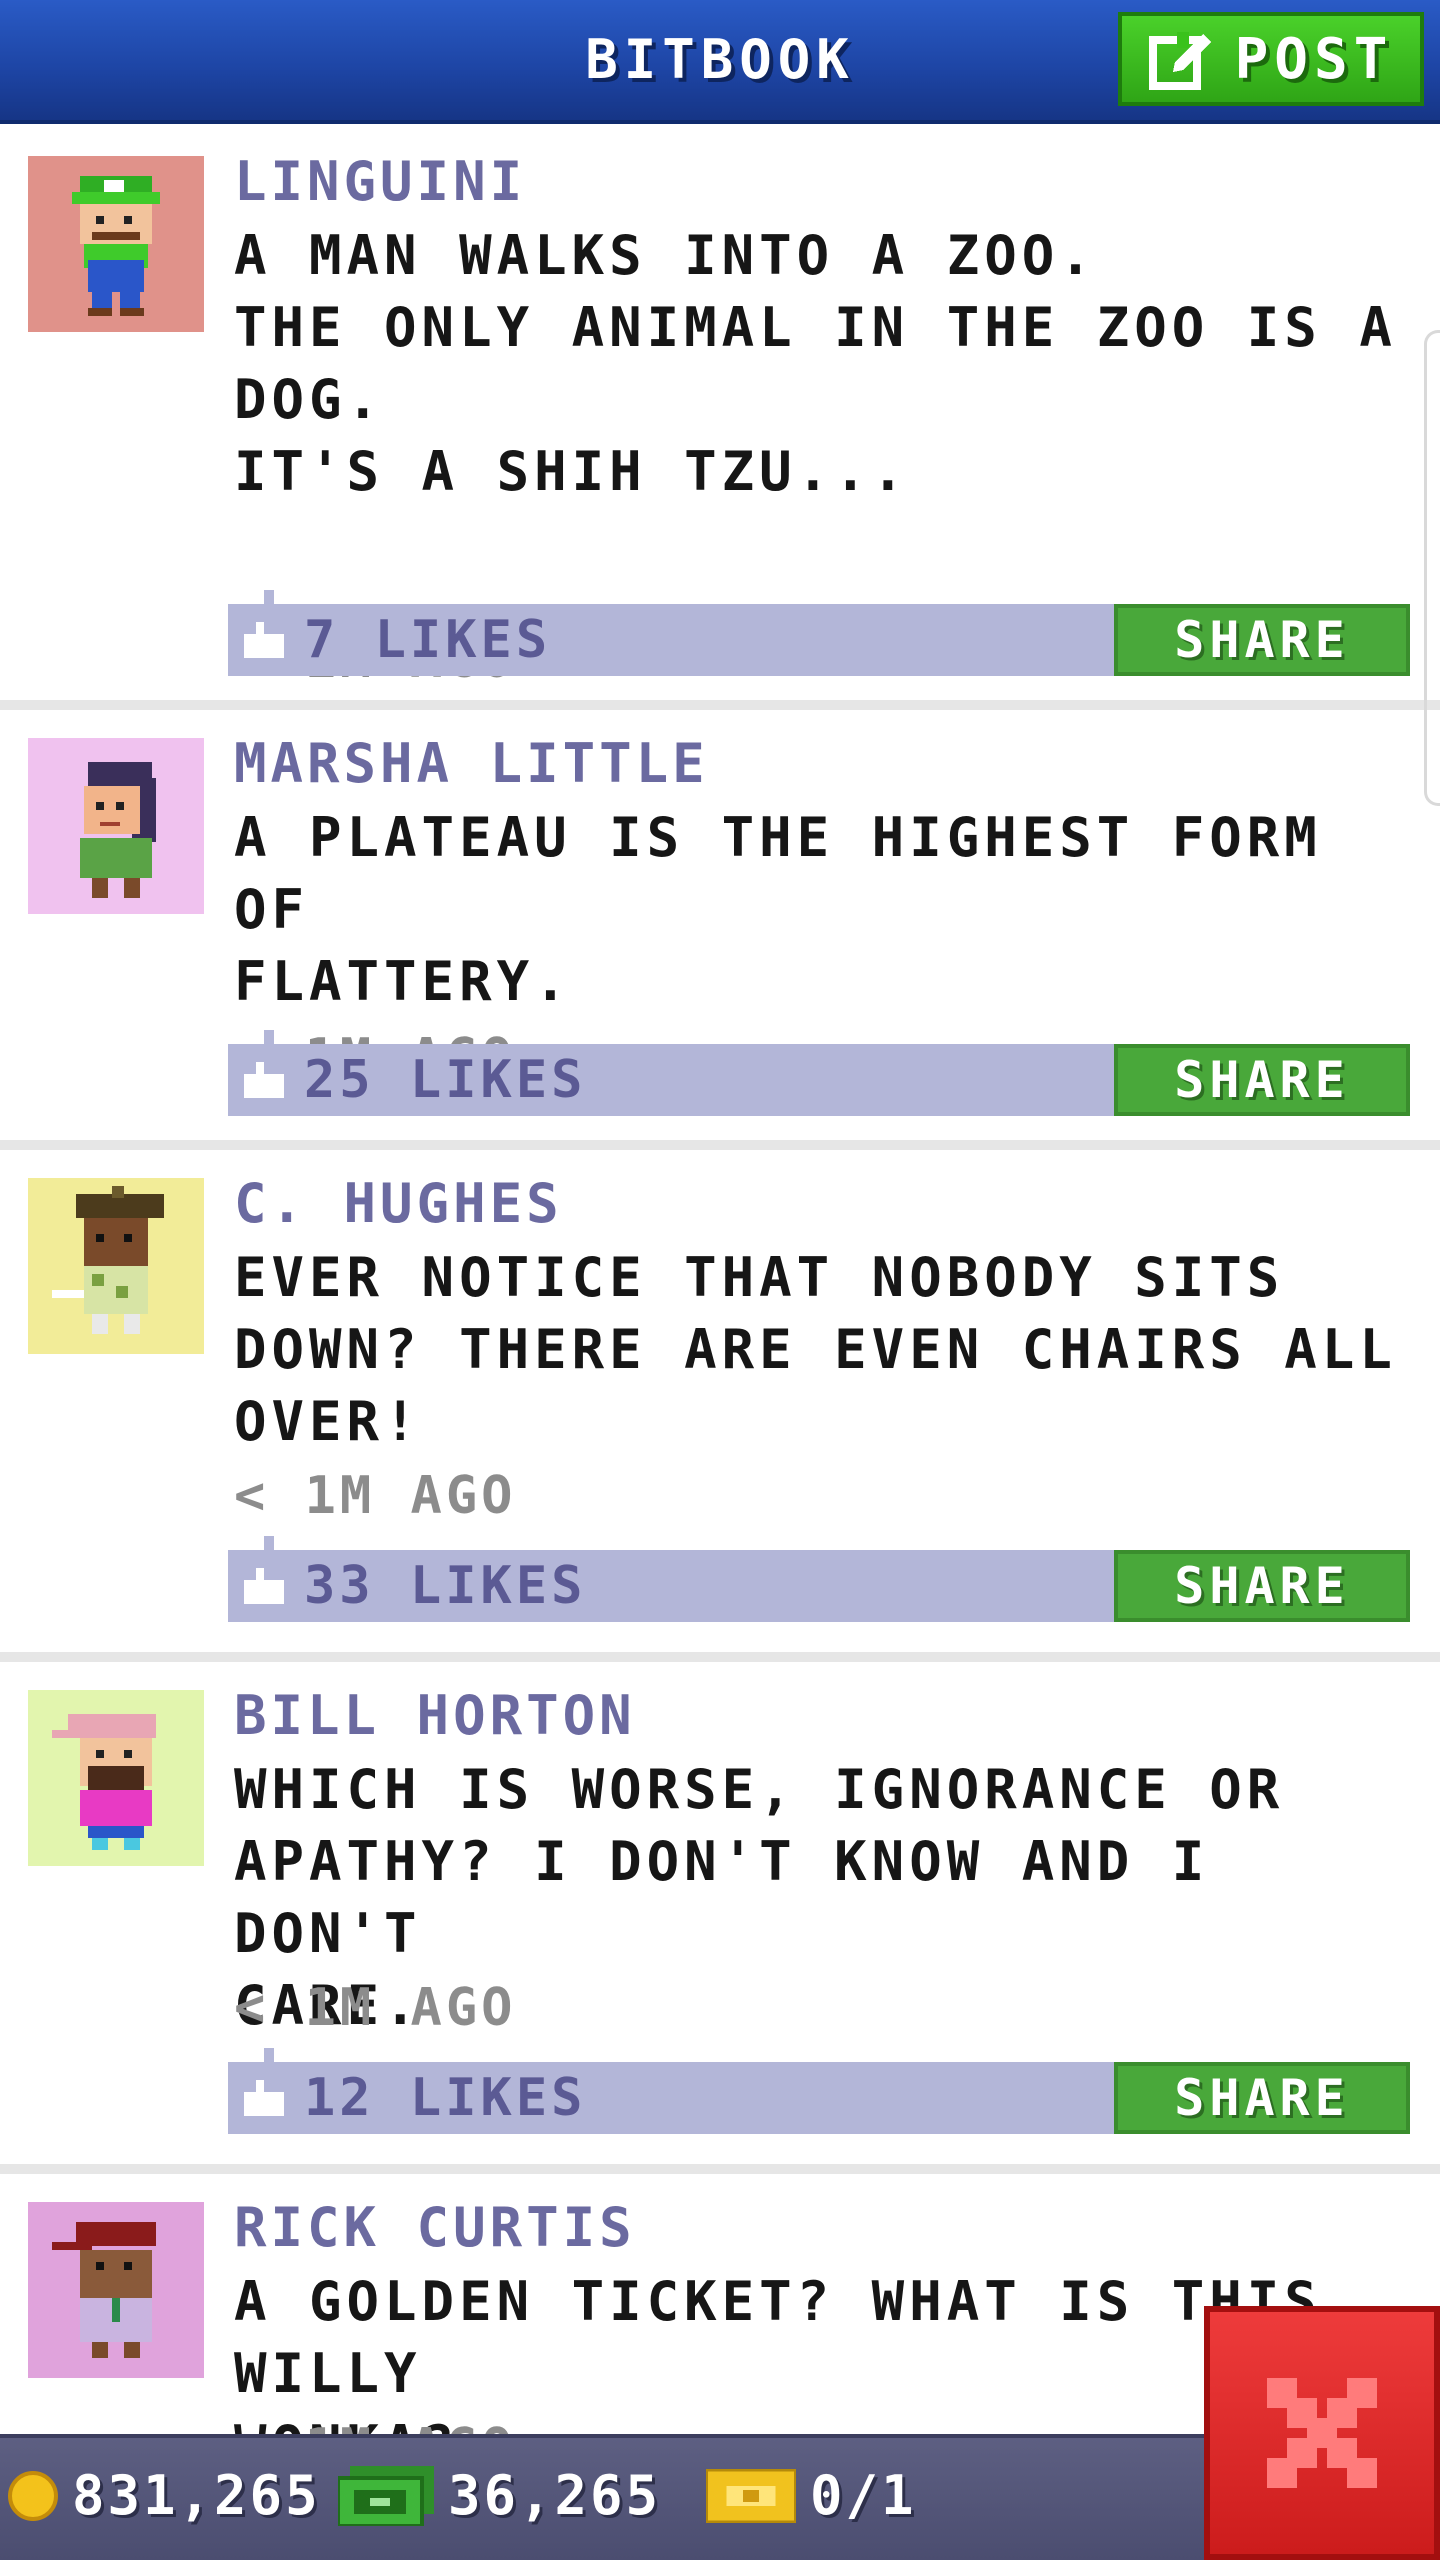 Image resolution: width=1440 pixels, height=2574 pixels. Describe the element at coordinates (471, 763) in the screenshot. I see `post-author: MARSHA LITTLE` at that location.